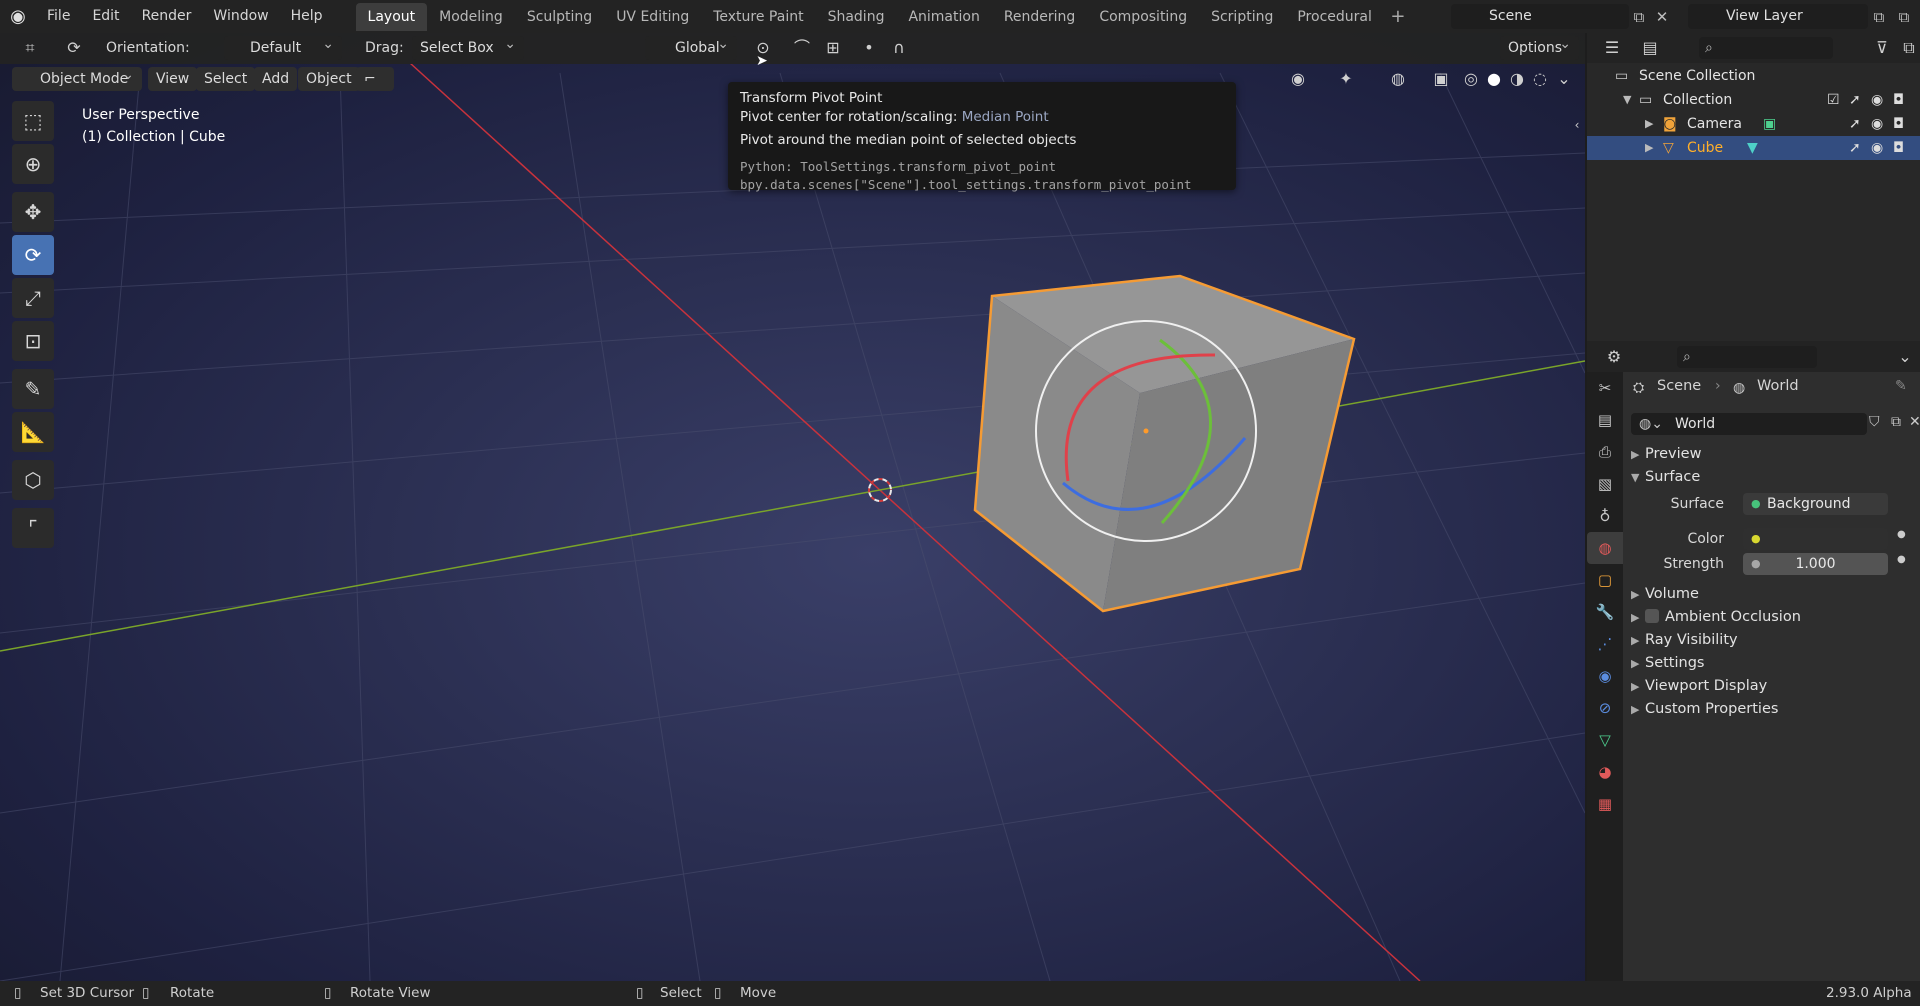  I want to click on filter-icon: ⊽, so click(1882, 48).